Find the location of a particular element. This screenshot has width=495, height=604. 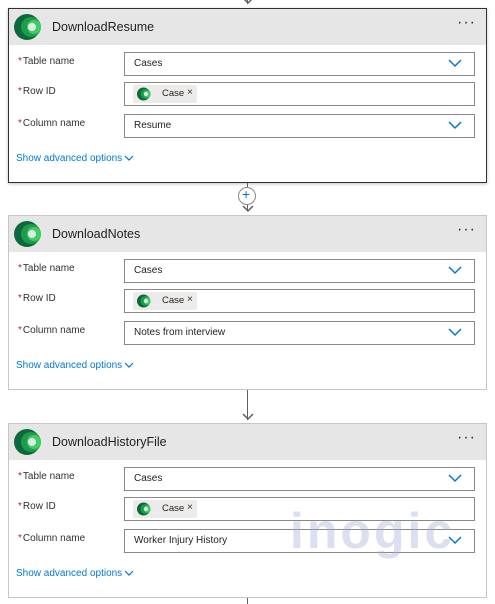

field-row-column-name: *Column name Resume is located at coordinates (247, 126).